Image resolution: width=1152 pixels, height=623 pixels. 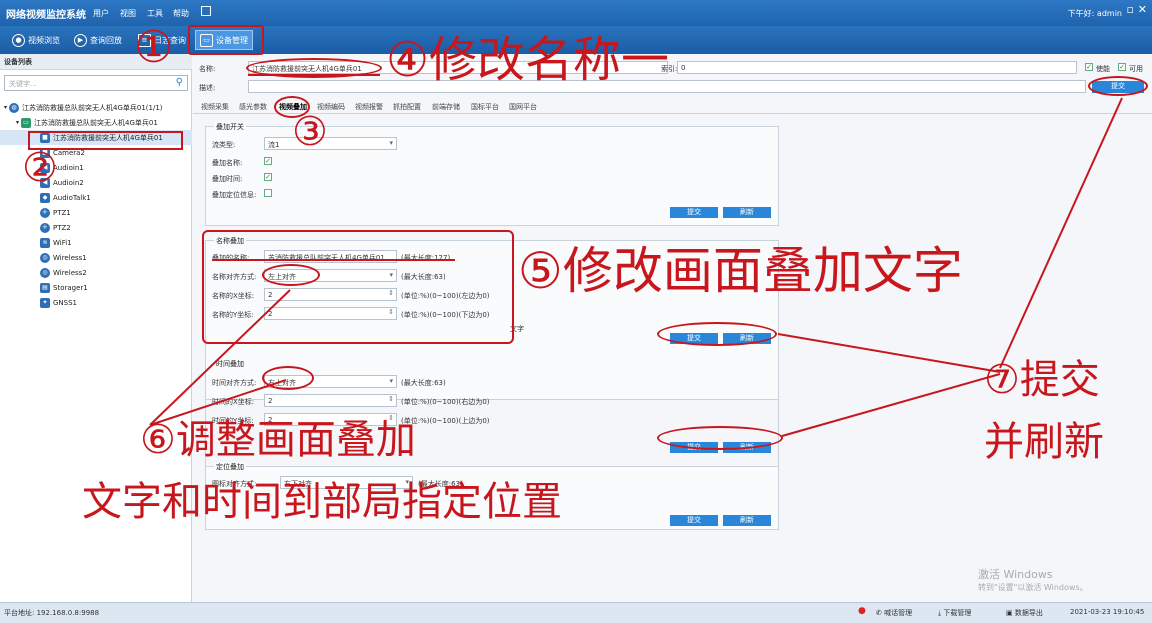 I want to click on playback-button: ▶ 查询回放, so click(x=98, y=40).